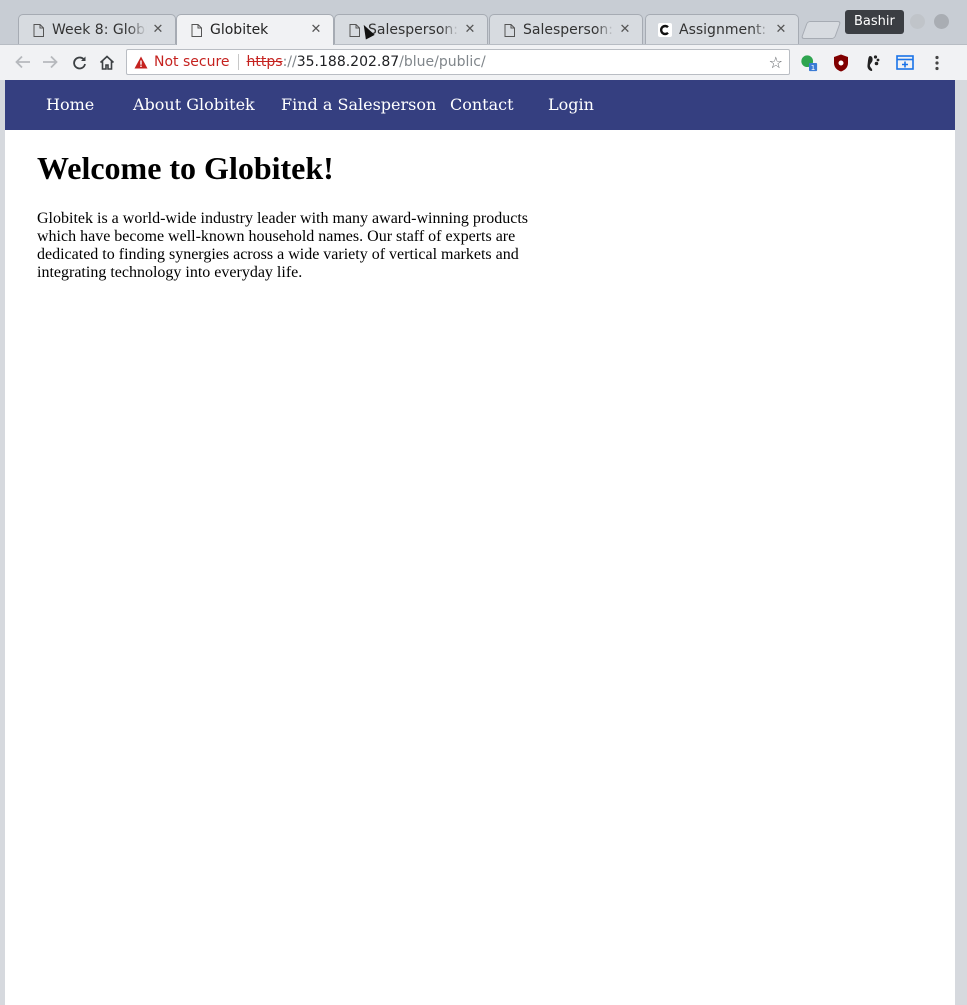  What do you see at coordinates (821, 30) in the screenshot?
I see `new-tab-button` at bounding box center [821, 30].